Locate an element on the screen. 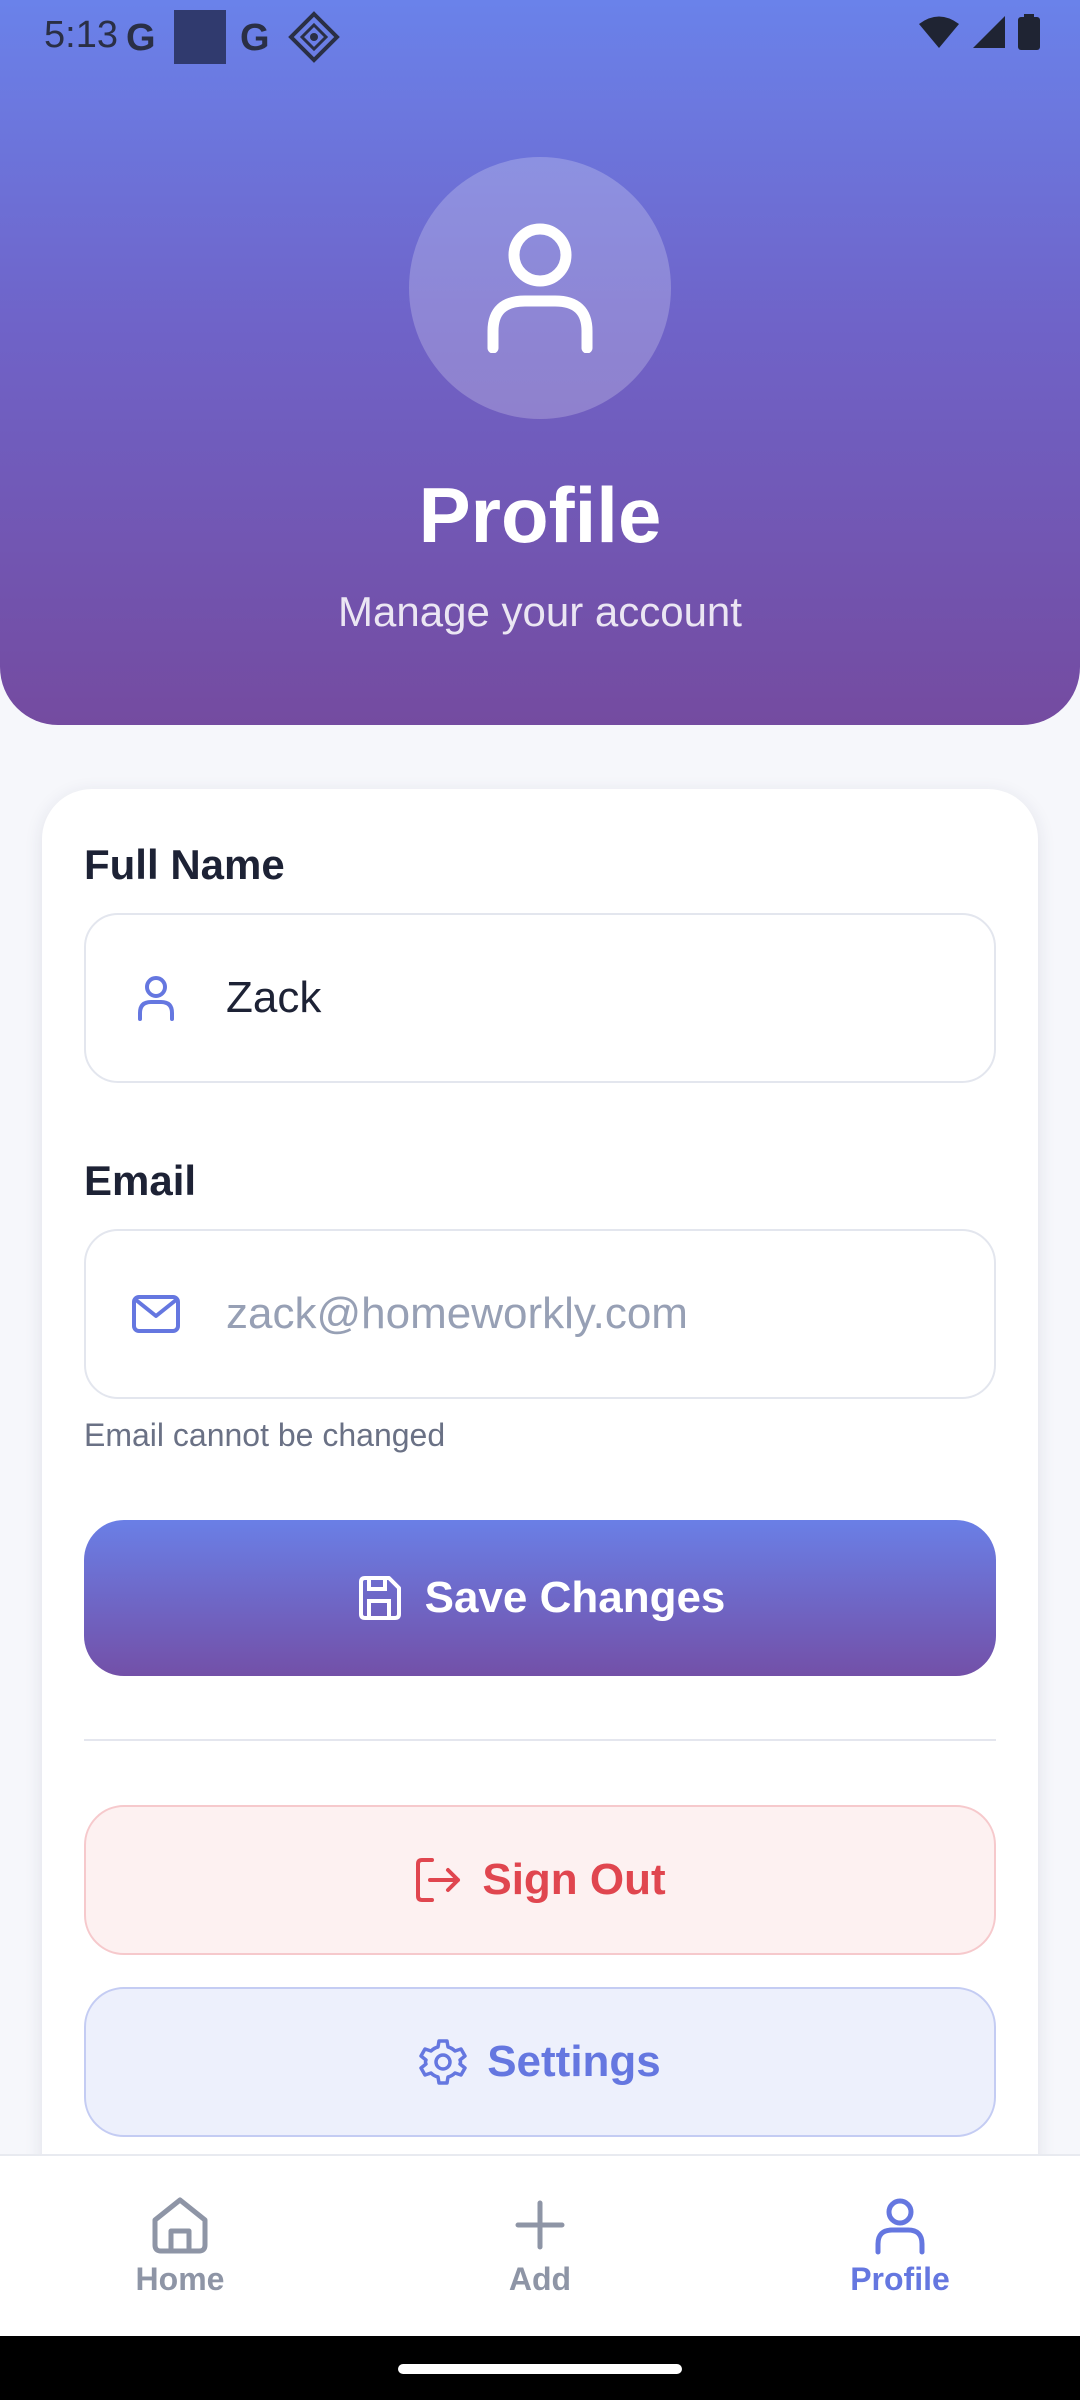 The width and height of the screenshot is (1080, 2400). system-gesture-bar is located at coordinates (540, 2368).